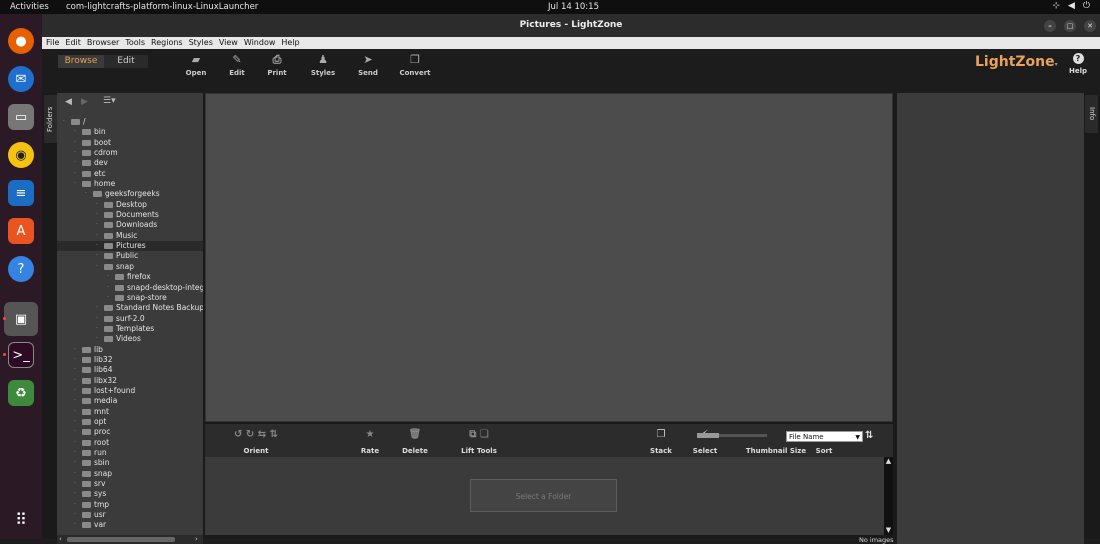  What do you see at coordinates (130, 525) in the screenshot?
I see `tree-node: · var` at bounding box center [130, 525].